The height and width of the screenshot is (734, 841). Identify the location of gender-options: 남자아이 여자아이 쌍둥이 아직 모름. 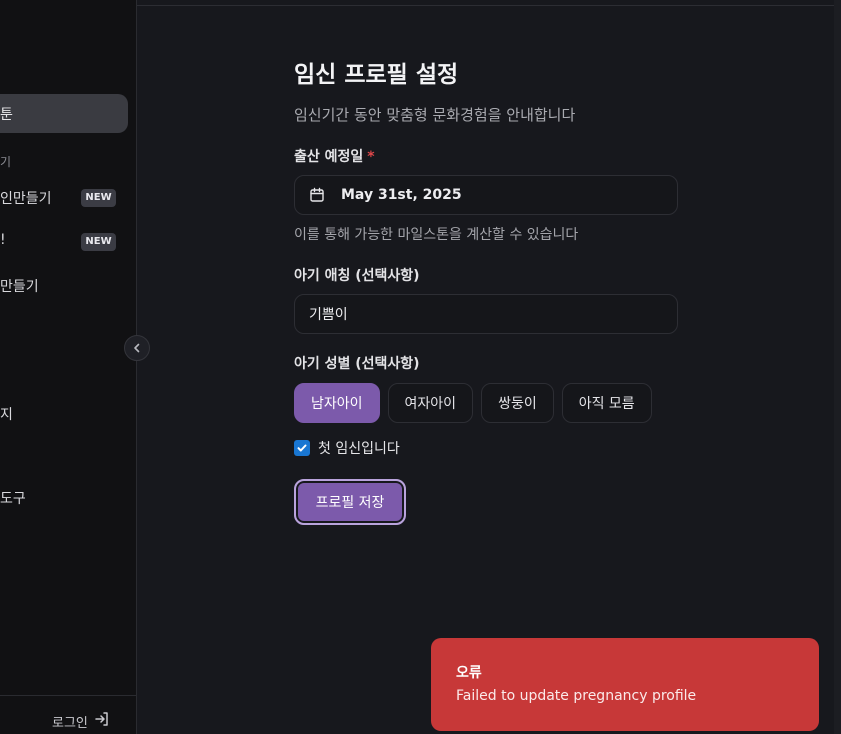
(486, 403).